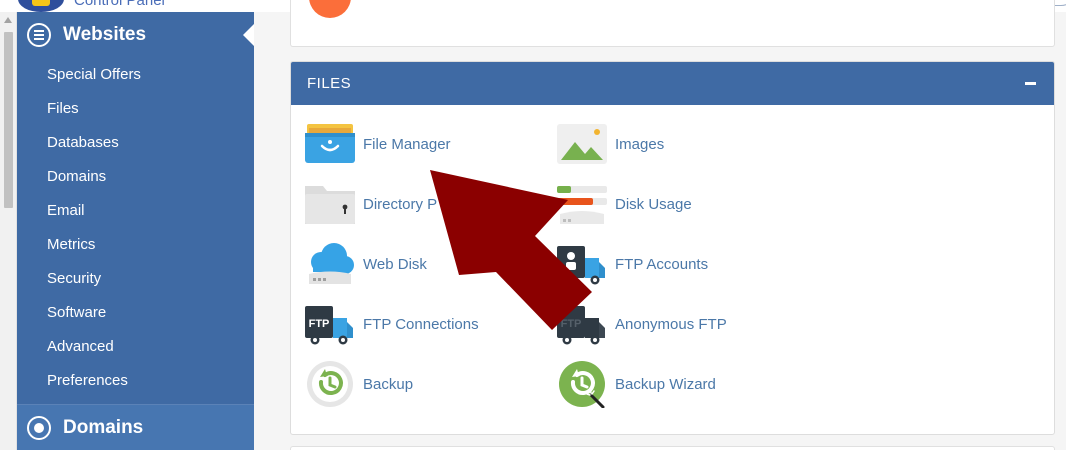 The image size is (1066, 450). What do you see at coordinates (135, 75) in the screenshot?
I see `sidebar-item-special-offers: Special Offers` at bounding box center [135, 75].